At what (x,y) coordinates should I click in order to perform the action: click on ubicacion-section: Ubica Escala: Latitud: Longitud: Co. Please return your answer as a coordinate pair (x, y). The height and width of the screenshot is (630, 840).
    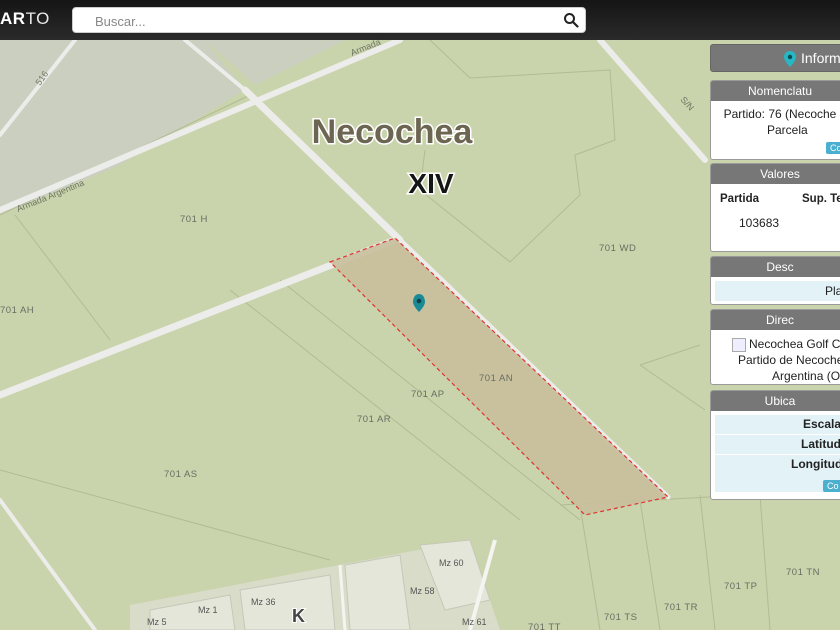
    Looking at the image, I should click on (775, 445).